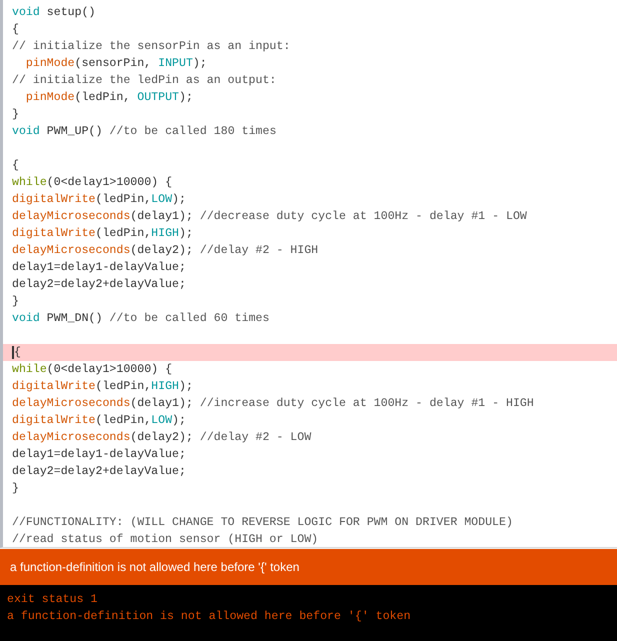 Image resolution: width=617 pixels, height=641 pixels. I want to click on code-line: delayMicroseconds(delay2); //delay #2 - LOW, so click(161, 438).